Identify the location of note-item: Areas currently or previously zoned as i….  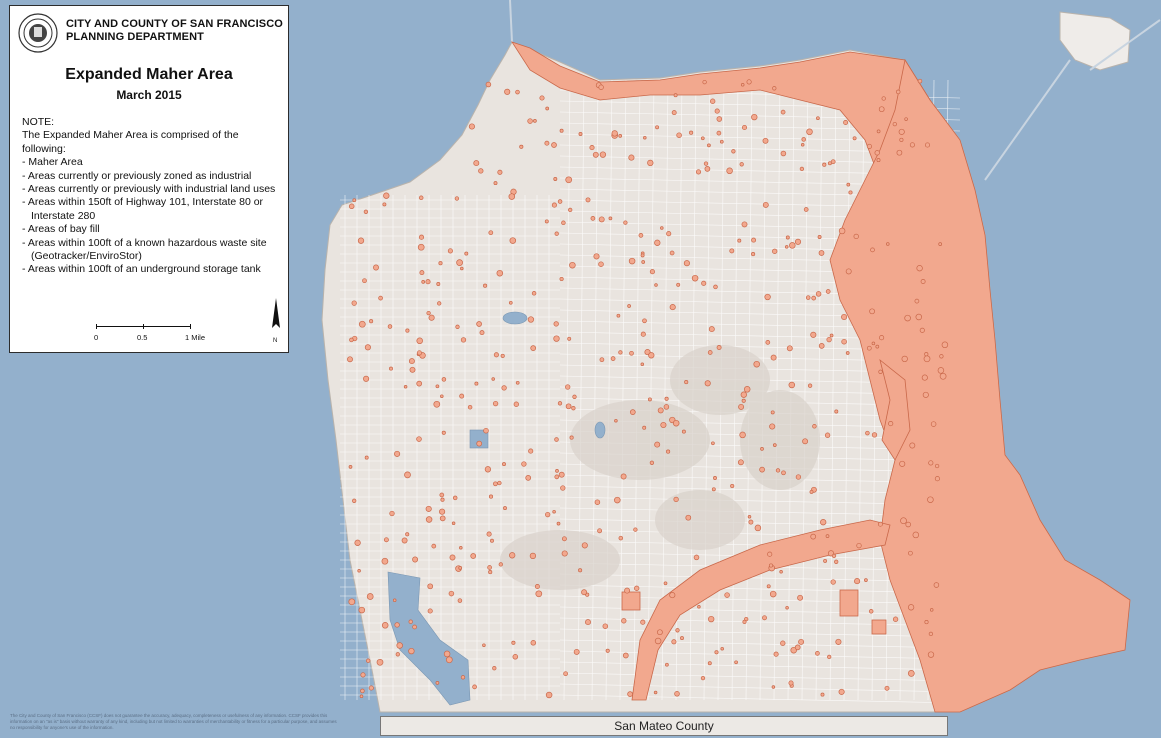
(153, 176).